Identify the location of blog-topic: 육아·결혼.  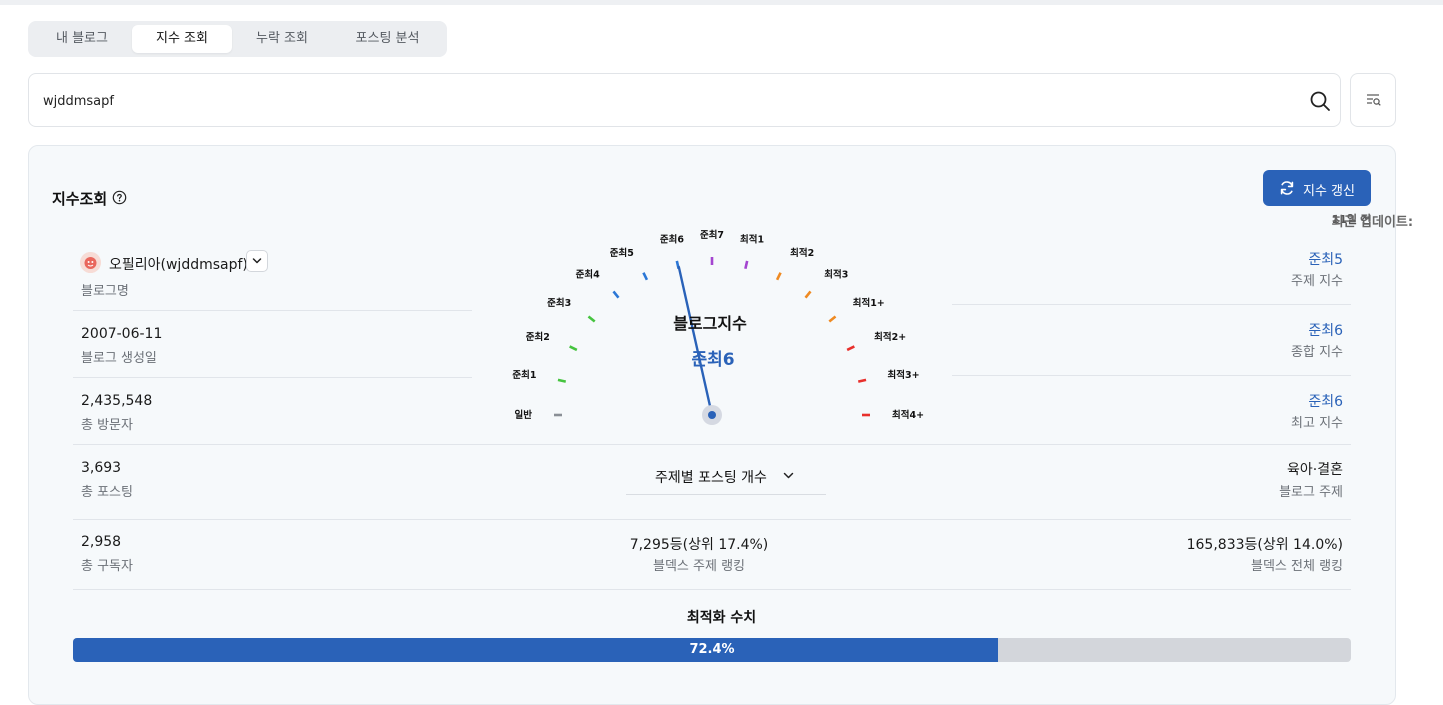
(1315, 470).